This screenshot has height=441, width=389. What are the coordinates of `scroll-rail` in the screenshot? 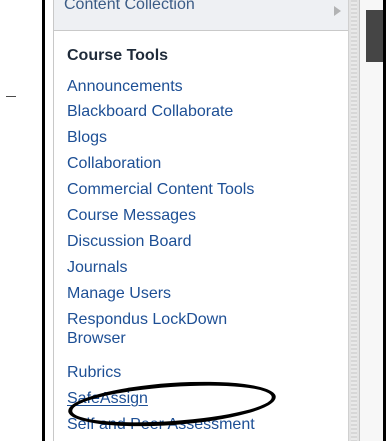 It's located at (354, 220).